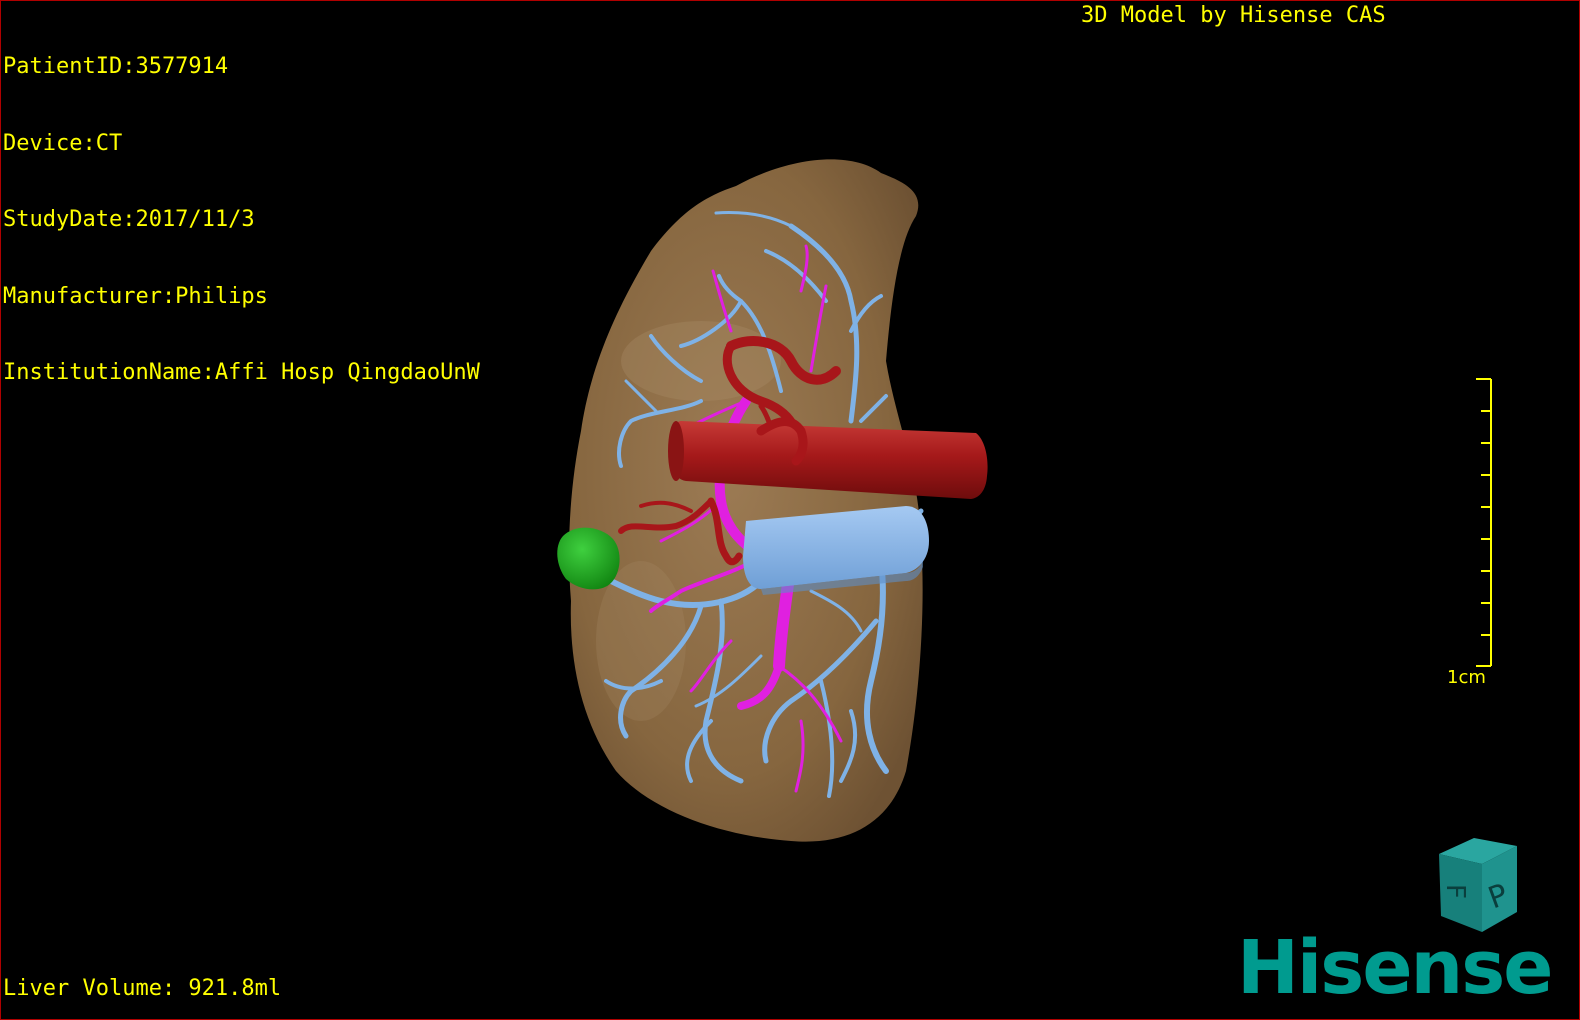 Image resolution: width=1580 pixels, height=1020 pixels. What do you see at coordinates (142, 988) in the screenshot?
I see `liver-volume-text: Liver Volume: 921.8ml` at bounding box center [142, 988].